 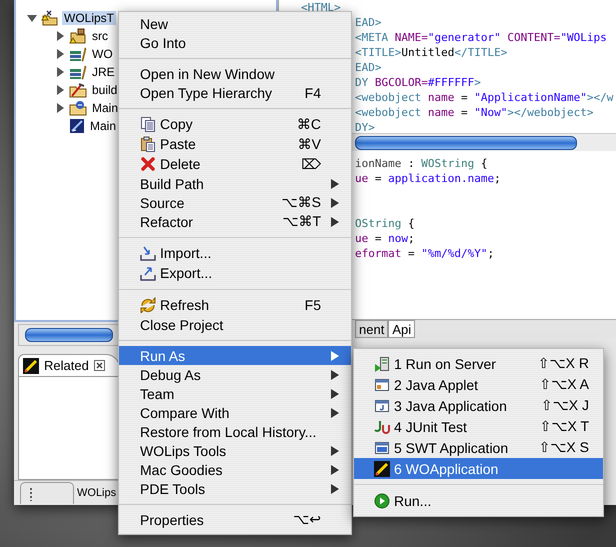 What do you see at coordinates (235, 221) in the screenshot?
I see `menu-item: Refactor ⌥⌘T` at bounding box center [235, 221].